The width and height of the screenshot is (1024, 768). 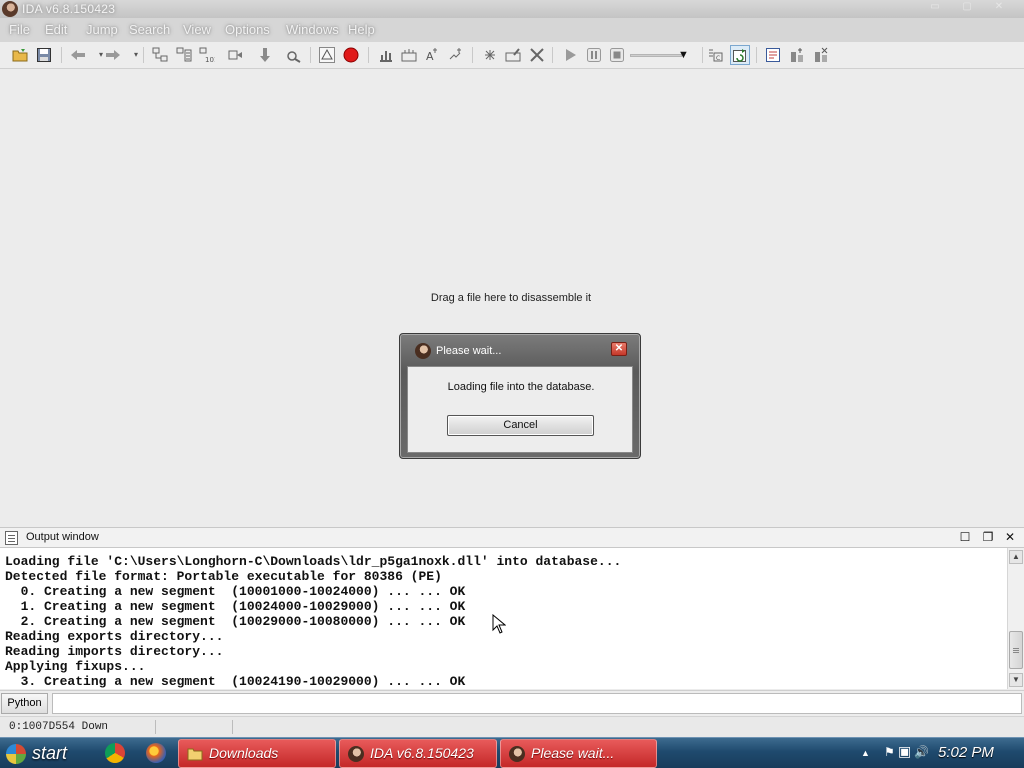 I want to click on output-maximize-button: ☐, so click(x=965, y=537).